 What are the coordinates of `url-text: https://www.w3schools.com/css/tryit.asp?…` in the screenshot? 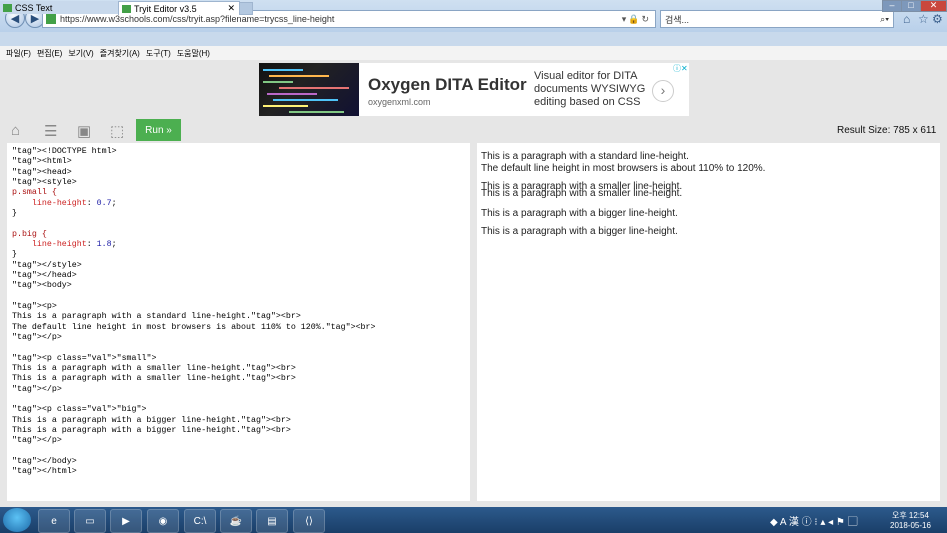 It's located at (197, 19).